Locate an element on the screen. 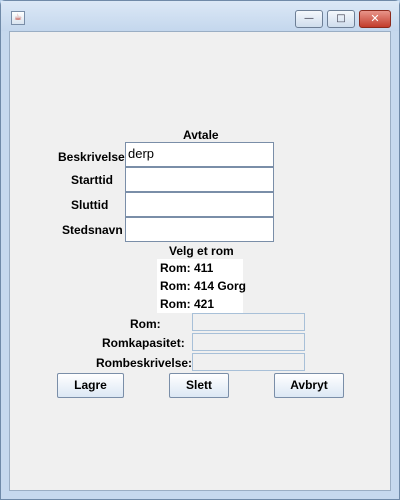  end-time-field is located at coordinates (199, 204).